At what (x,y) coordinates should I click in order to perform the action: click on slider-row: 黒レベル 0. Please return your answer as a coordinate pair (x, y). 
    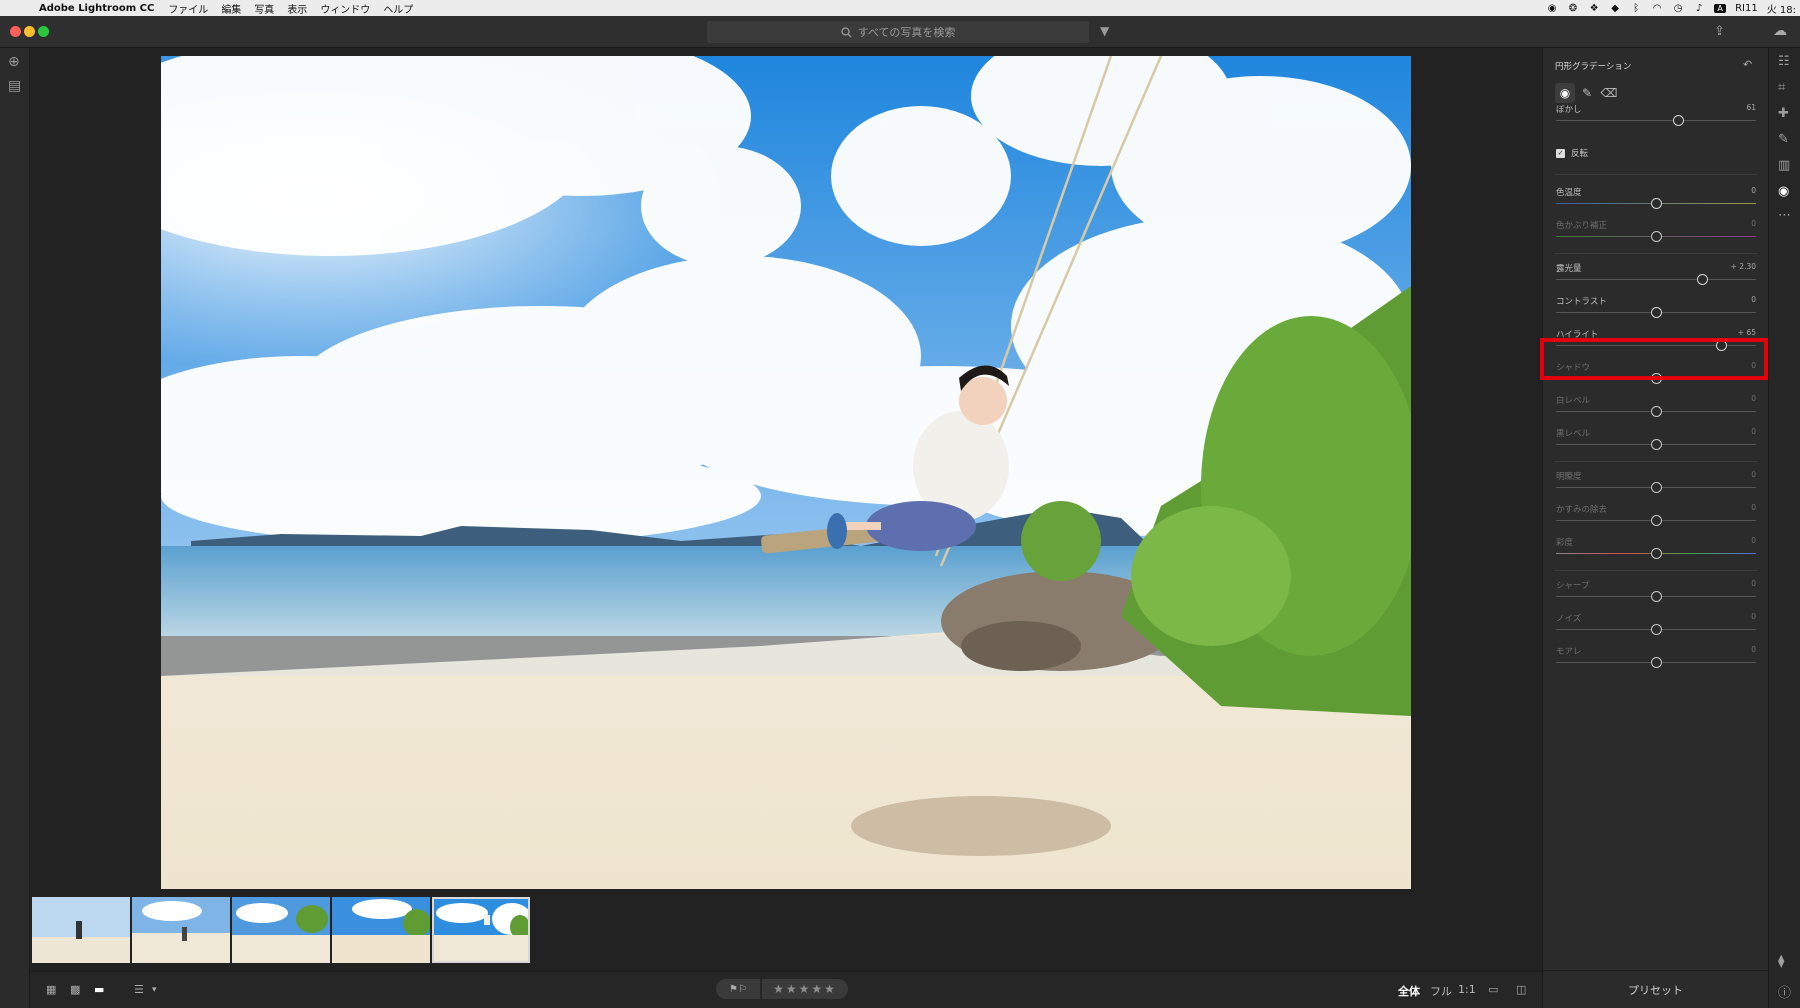
    Looking at the image, I should click on (1656, 442).